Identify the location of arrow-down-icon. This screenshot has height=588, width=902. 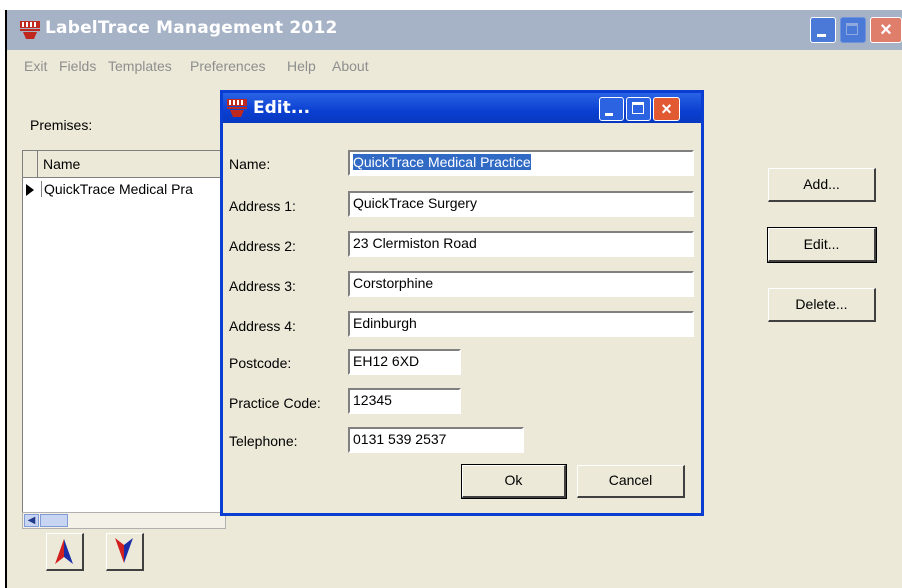
(124, 550).